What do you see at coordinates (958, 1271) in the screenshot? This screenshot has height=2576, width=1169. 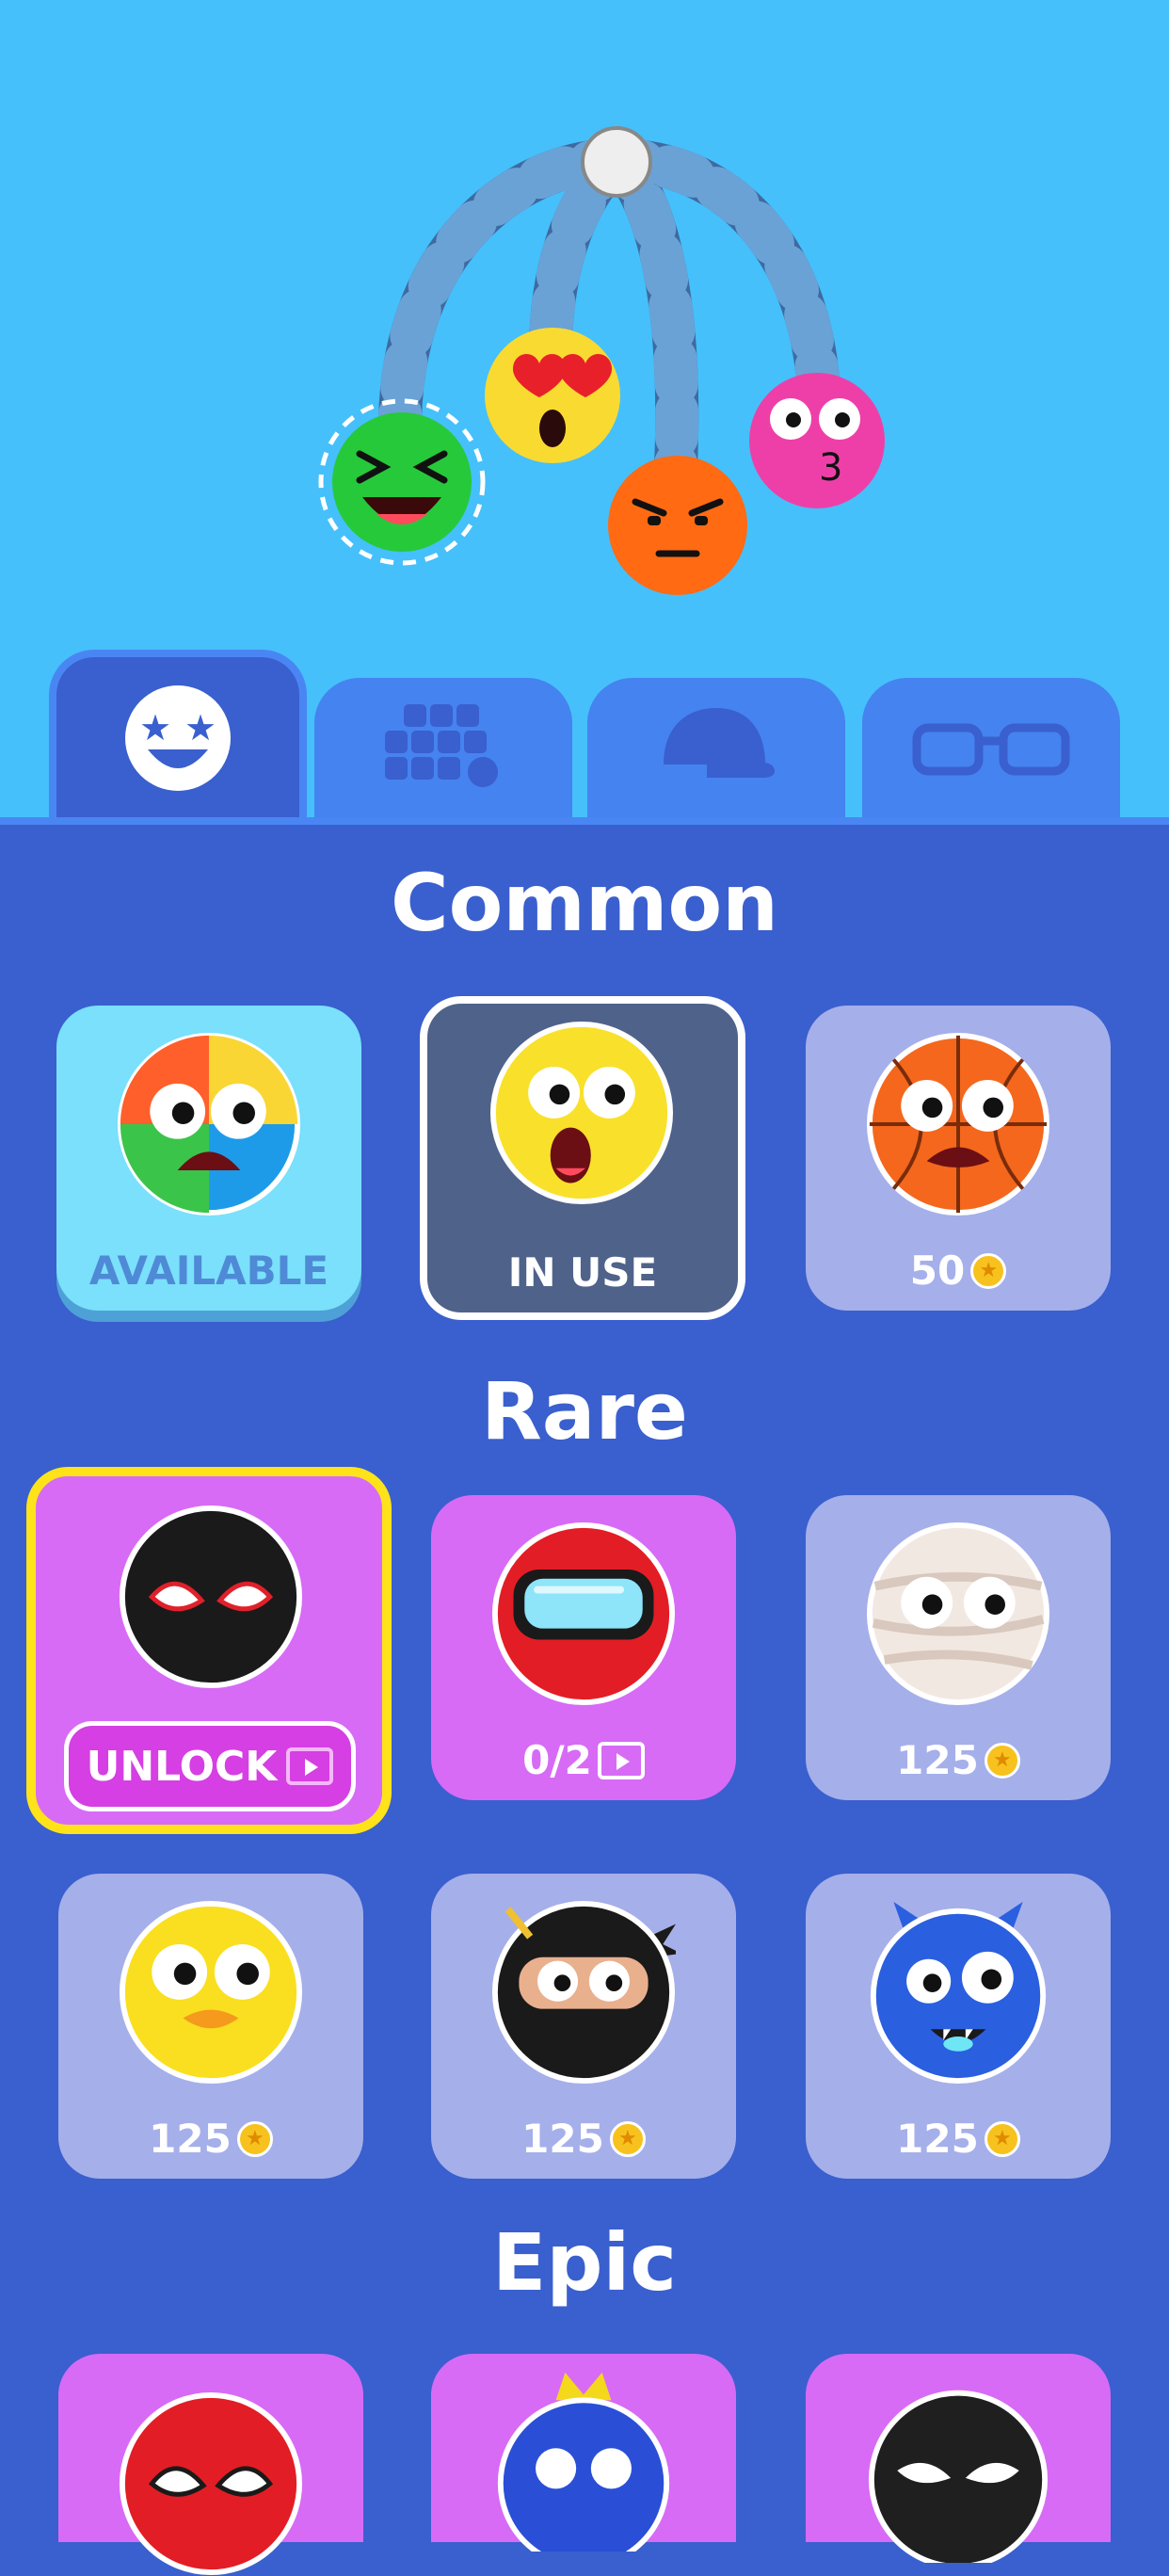 I see `price-label: 50` at bounding box center [958, 1271].